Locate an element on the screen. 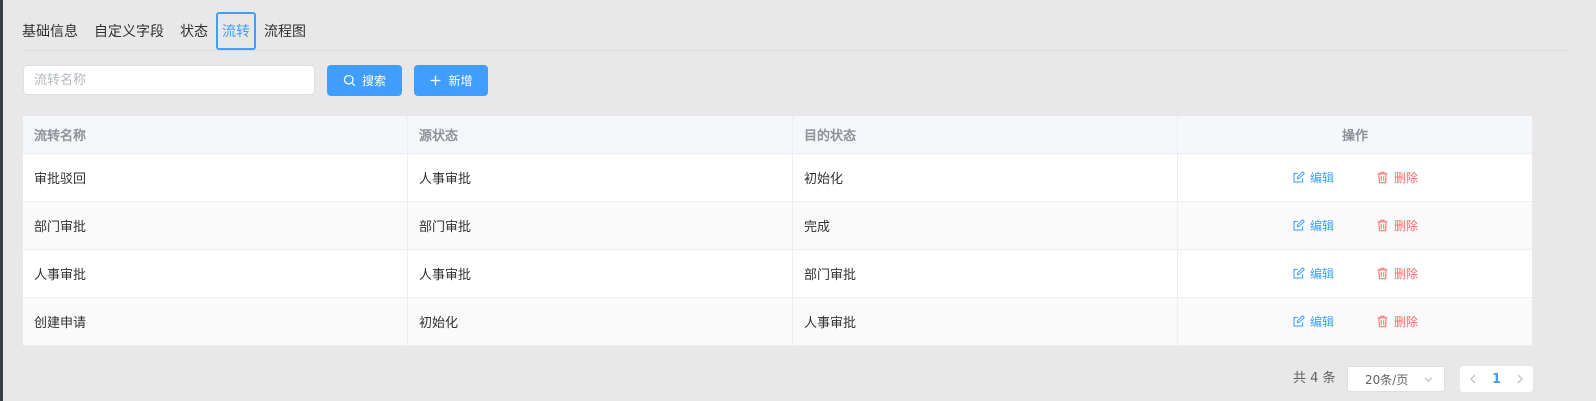 Image resolution: width=1596 pixels, height=401 pixels. transition-name-input is located at coordinates (169, 80).